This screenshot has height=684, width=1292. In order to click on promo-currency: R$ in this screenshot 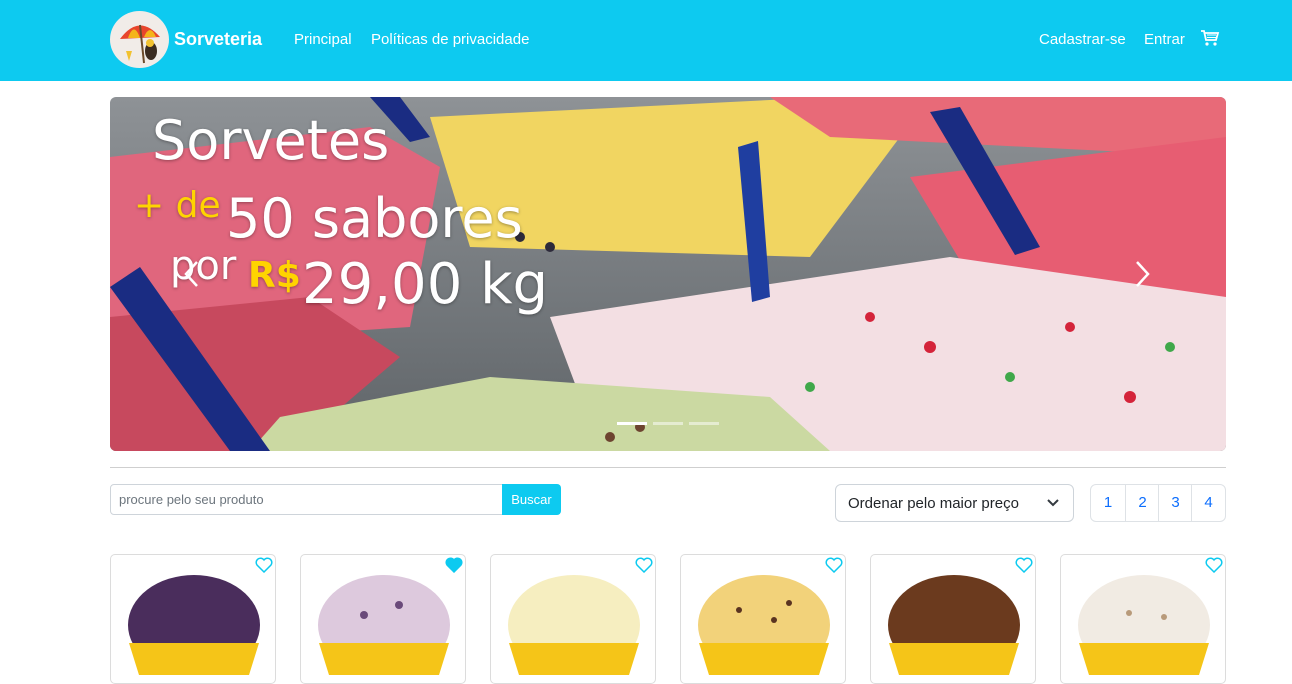, I will do `click(274, 275)`.